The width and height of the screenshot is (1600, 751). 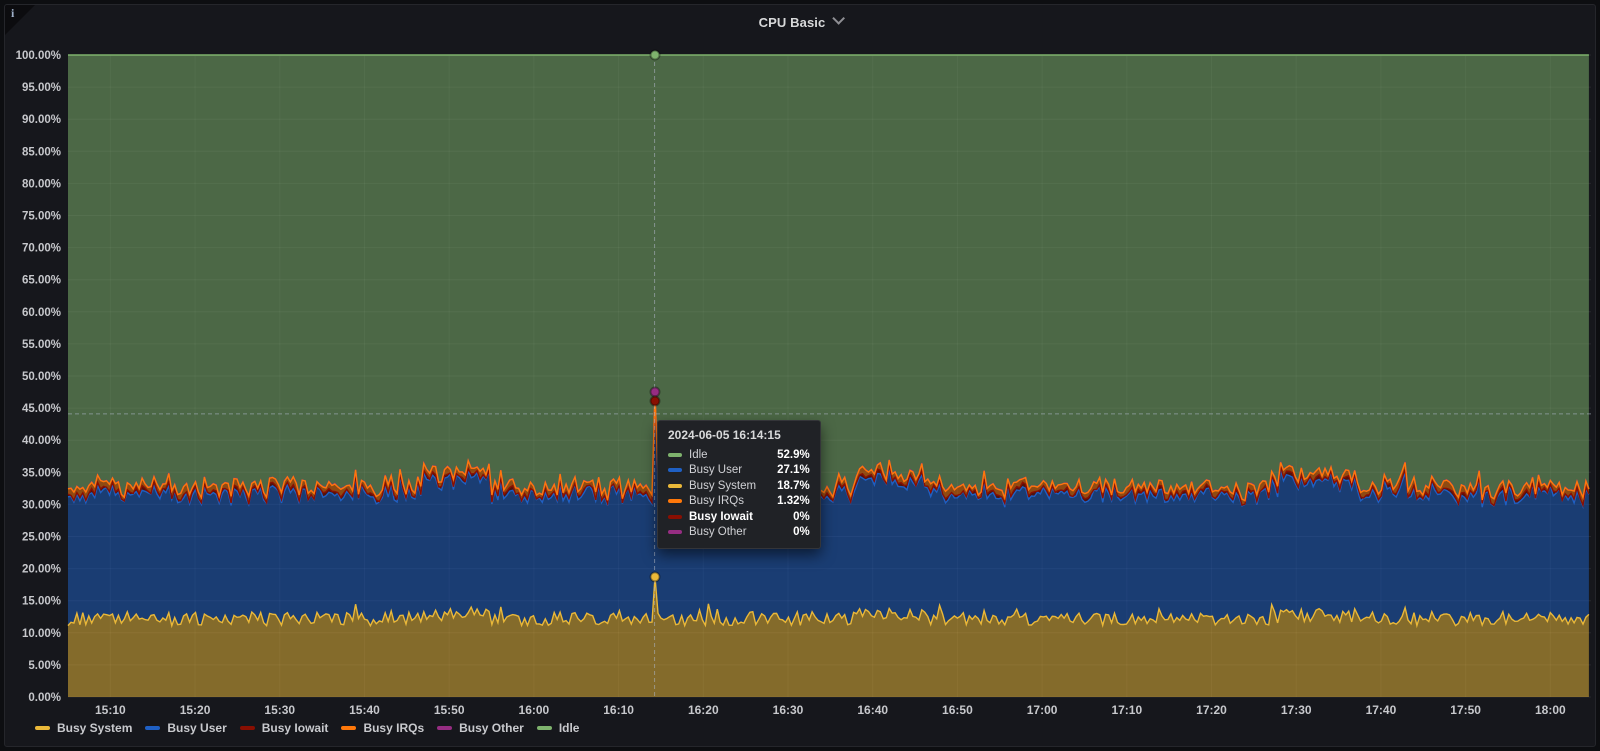 What do you see at coordinates (41, 538) in the screenshot?
I see `y-axis-label: 25.00%` at bounding box center [41, 538].